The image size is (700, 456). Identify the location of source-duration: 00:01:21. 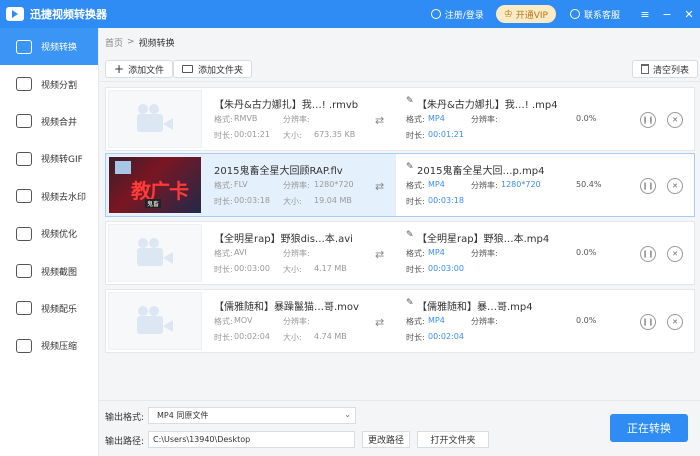
(252, 134).